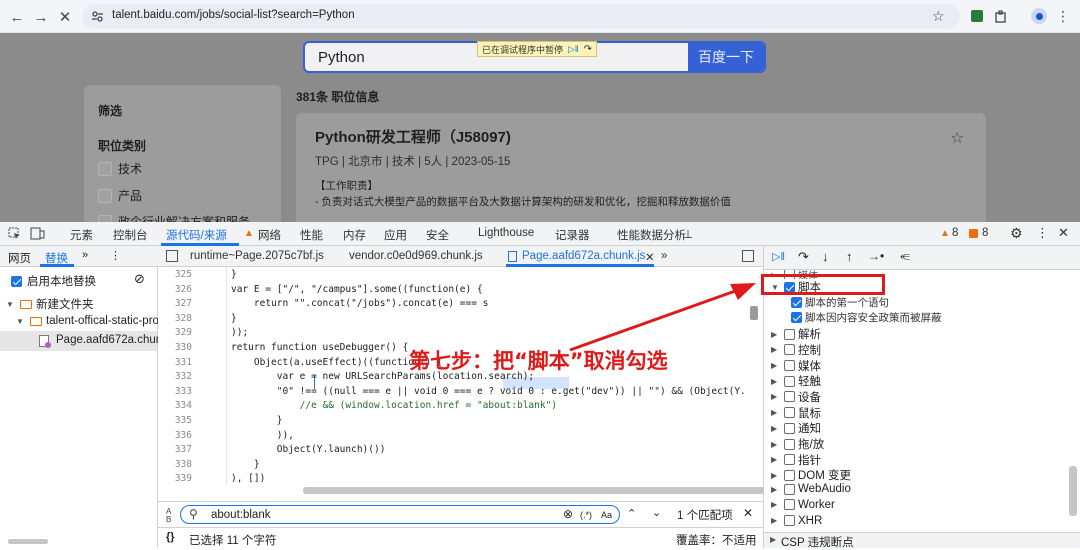 This screenshot has height=550, width=1080. Describe the element at coordinates (1063, 233) in the screenshot. I see `close-devtools-icon: ✕` at that location.